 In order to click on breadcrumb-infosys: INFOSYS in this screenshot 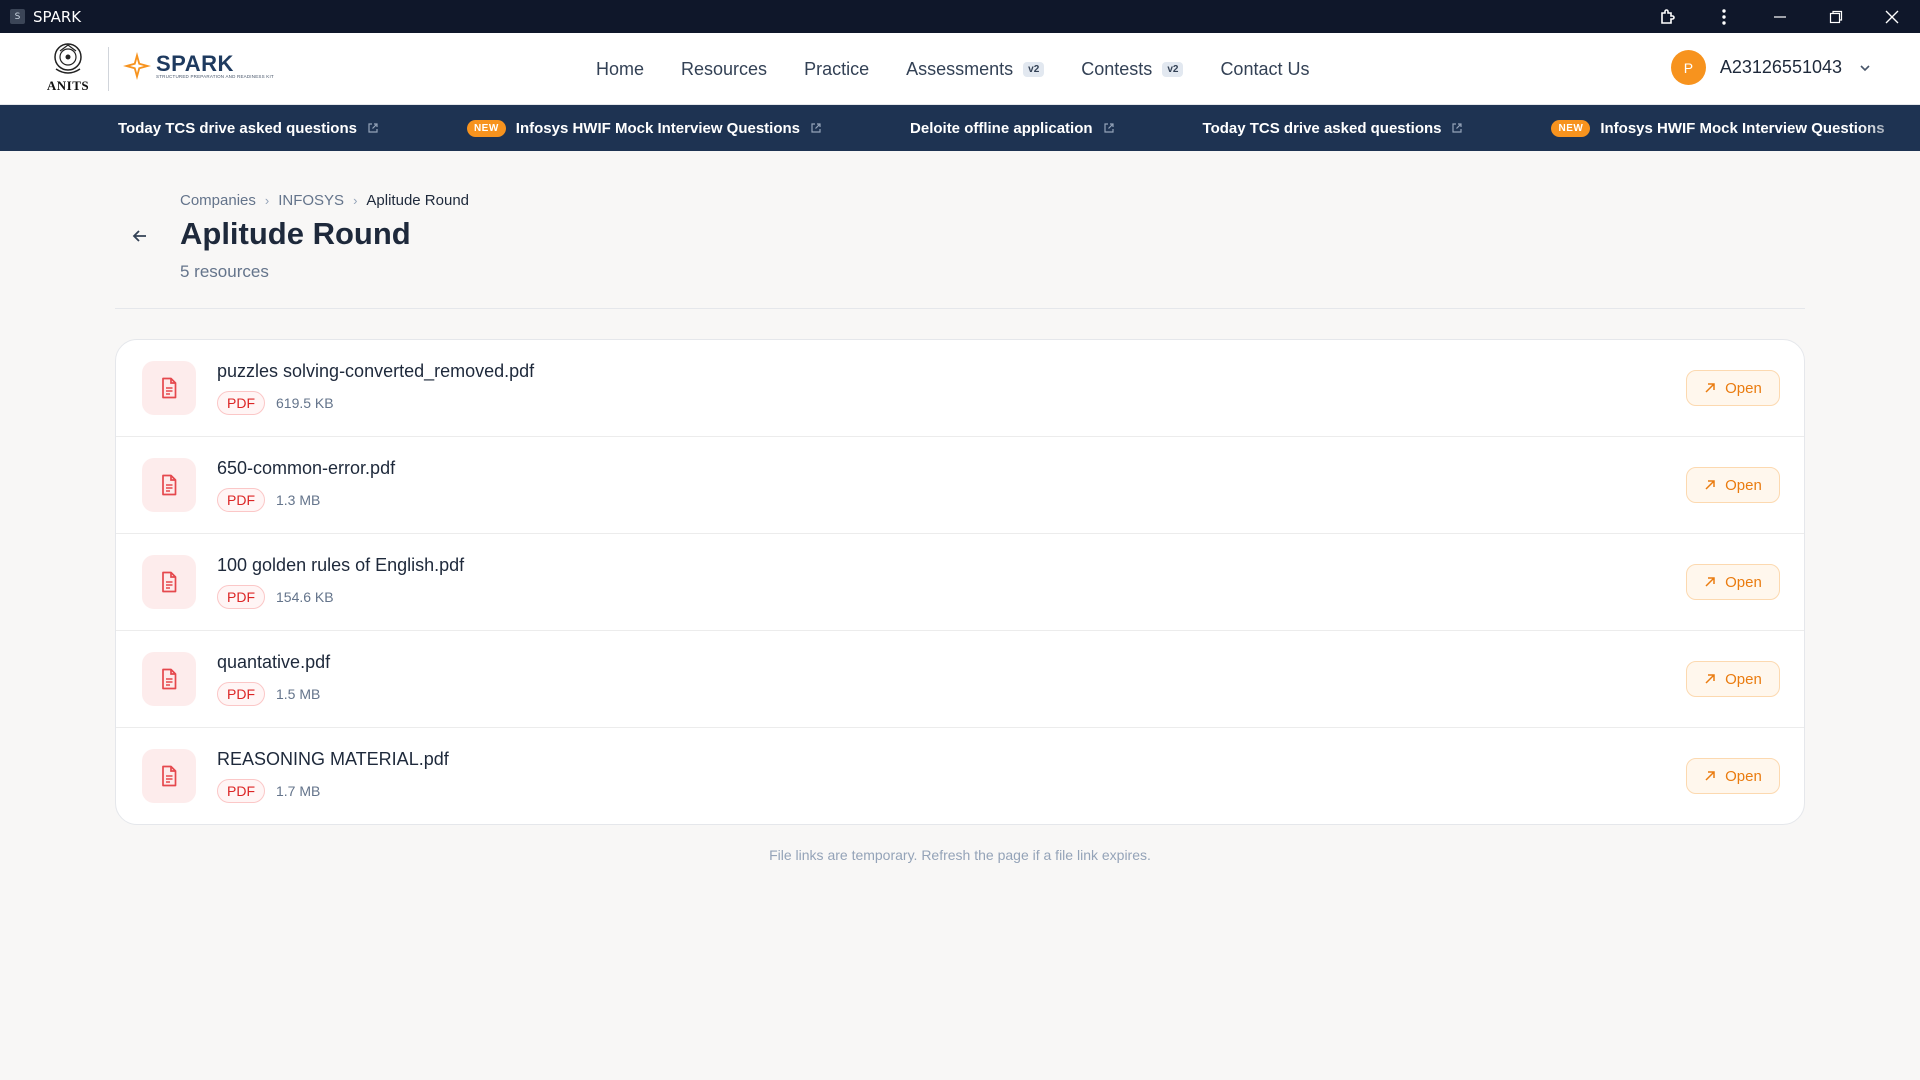, I will do `click(311, 200)`.